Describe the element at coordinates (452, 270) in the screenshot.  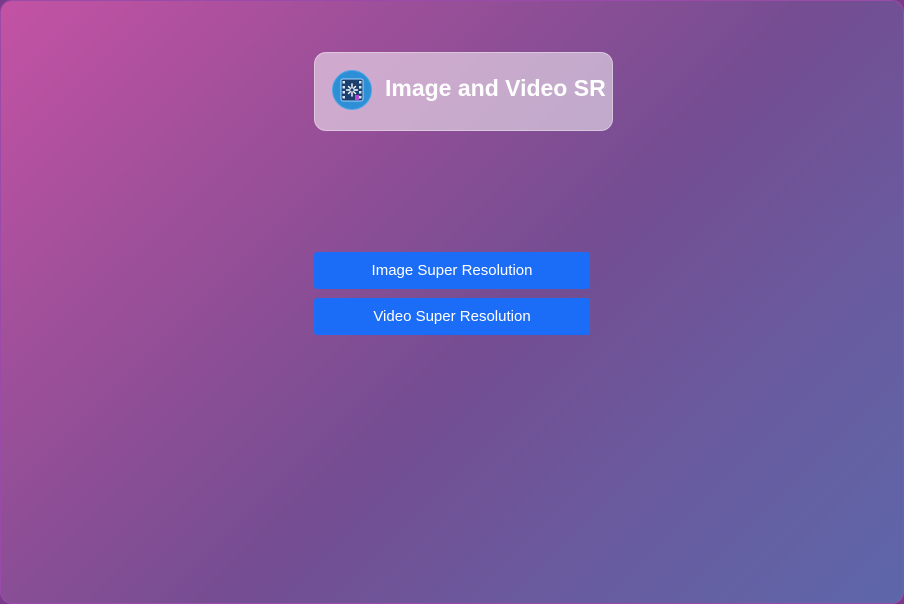
I see `image-super-resolution-button: Image Super Resolution` at that location.